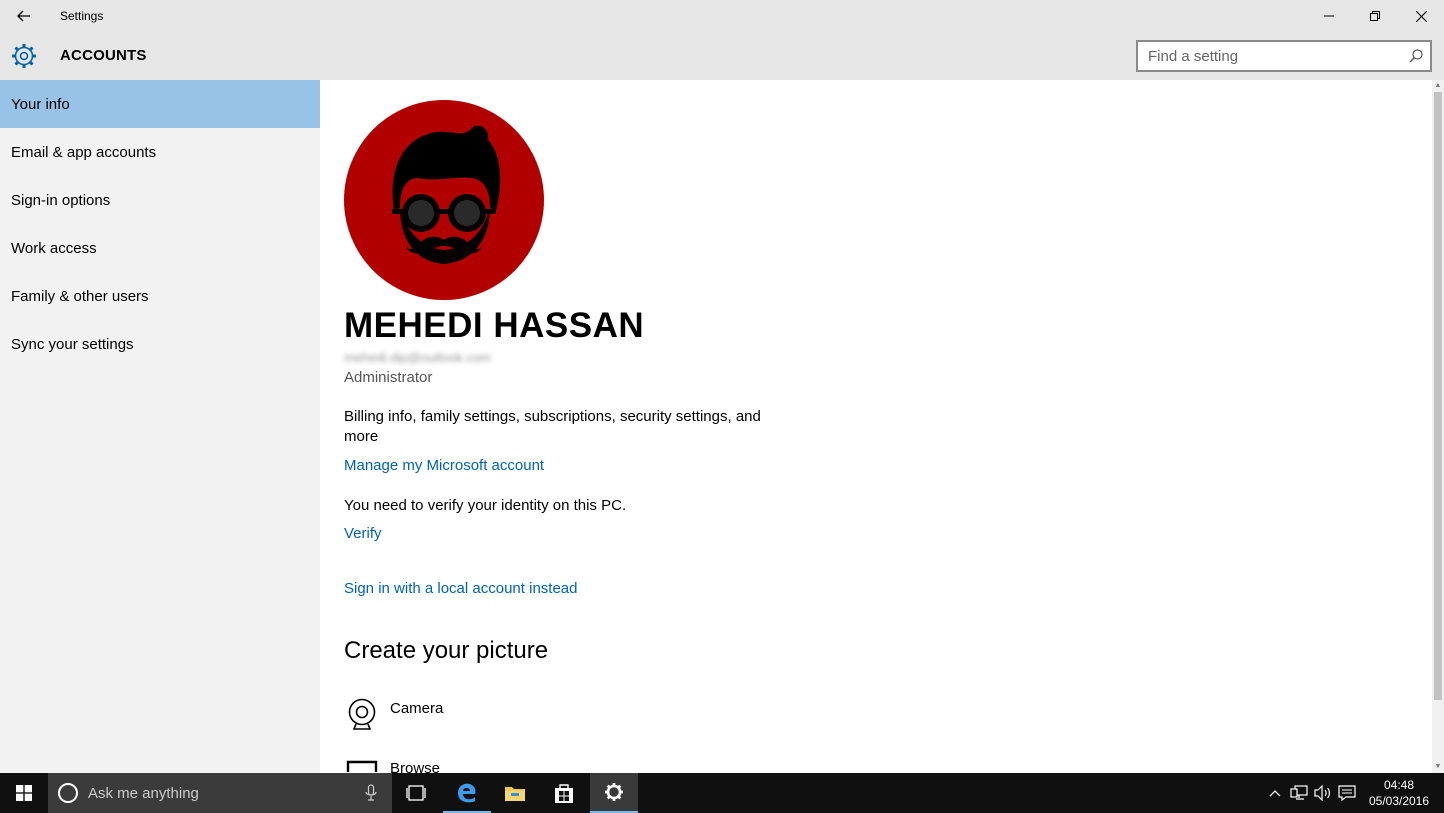  I want to click on browse-icon, so click(362, 766).